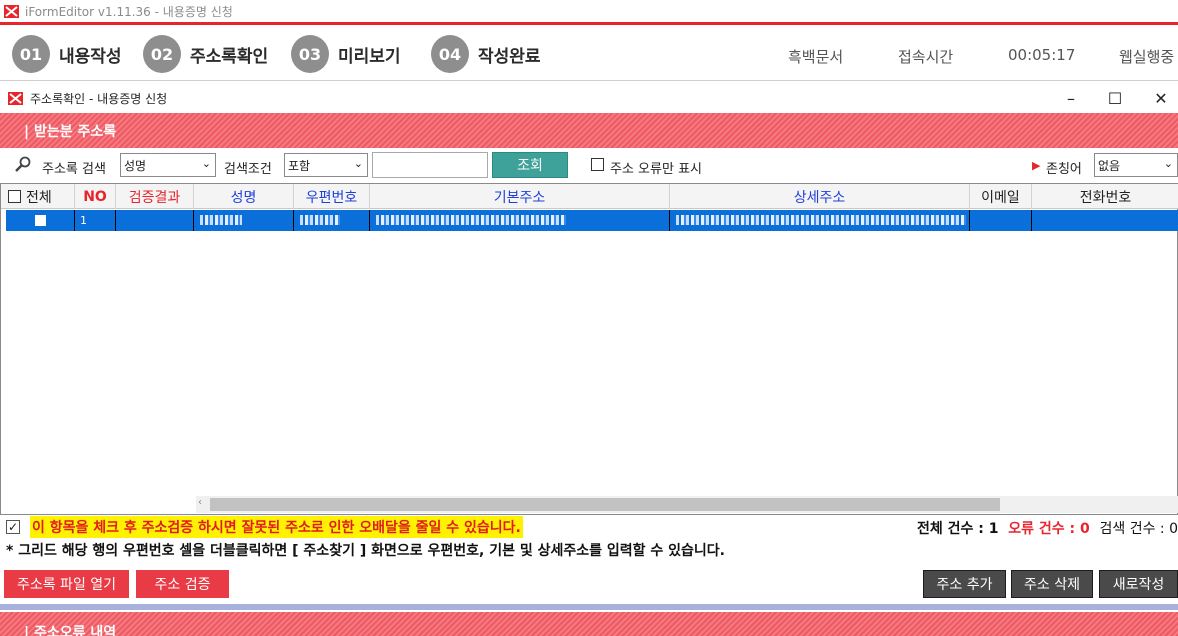 The height and width of the screenshot is (636, 1178). I want to click on step-1: 01 내용작성, so click(67, 54).